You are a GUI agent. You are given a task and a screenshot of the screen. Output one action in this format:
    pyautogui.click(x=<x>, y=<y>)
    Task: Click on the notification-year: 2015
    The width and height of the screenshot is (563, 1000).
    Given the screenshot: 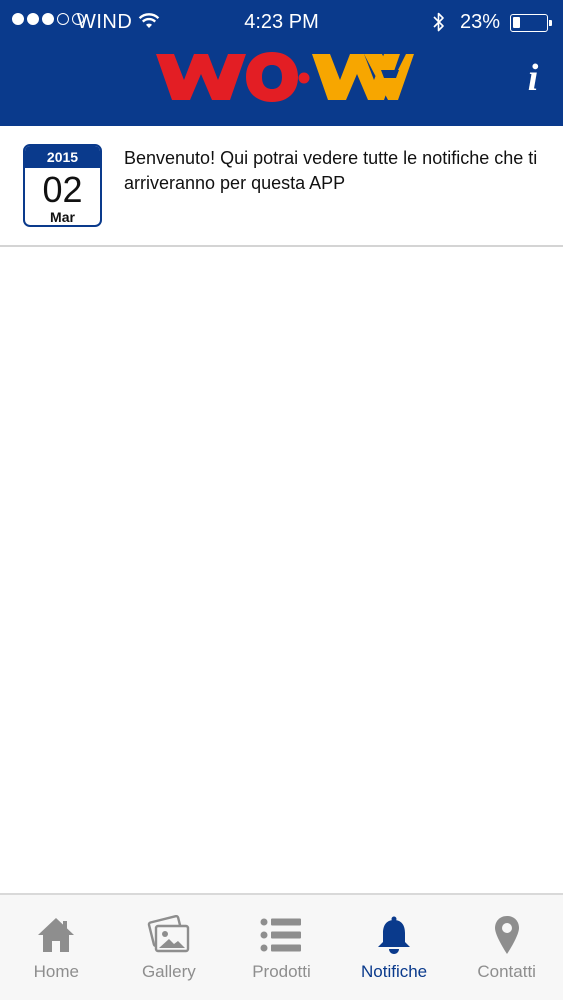 What is the action you would take?
    pyautogui.click(x=62, y=157)
    